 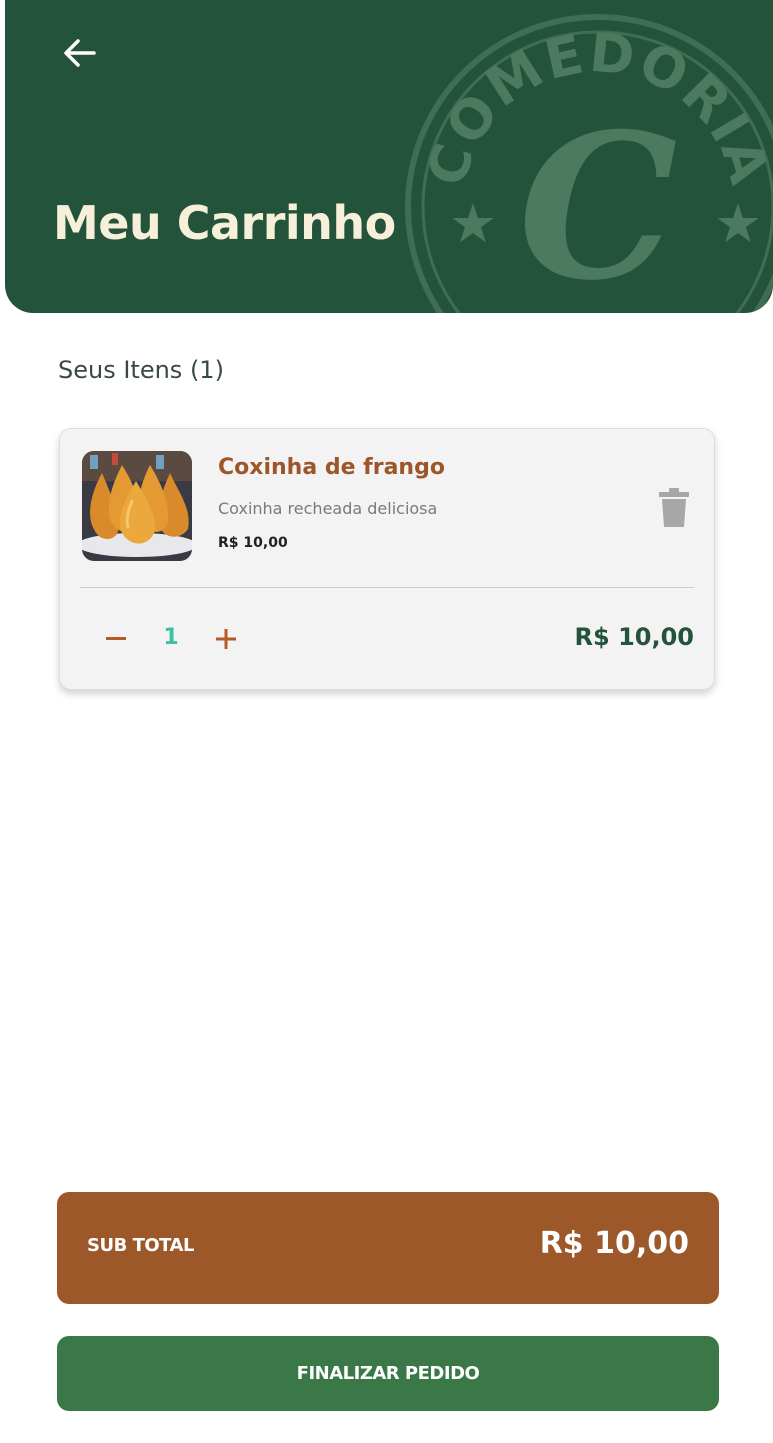 I want to click on svg-text: C, so click(x=597, y=201).